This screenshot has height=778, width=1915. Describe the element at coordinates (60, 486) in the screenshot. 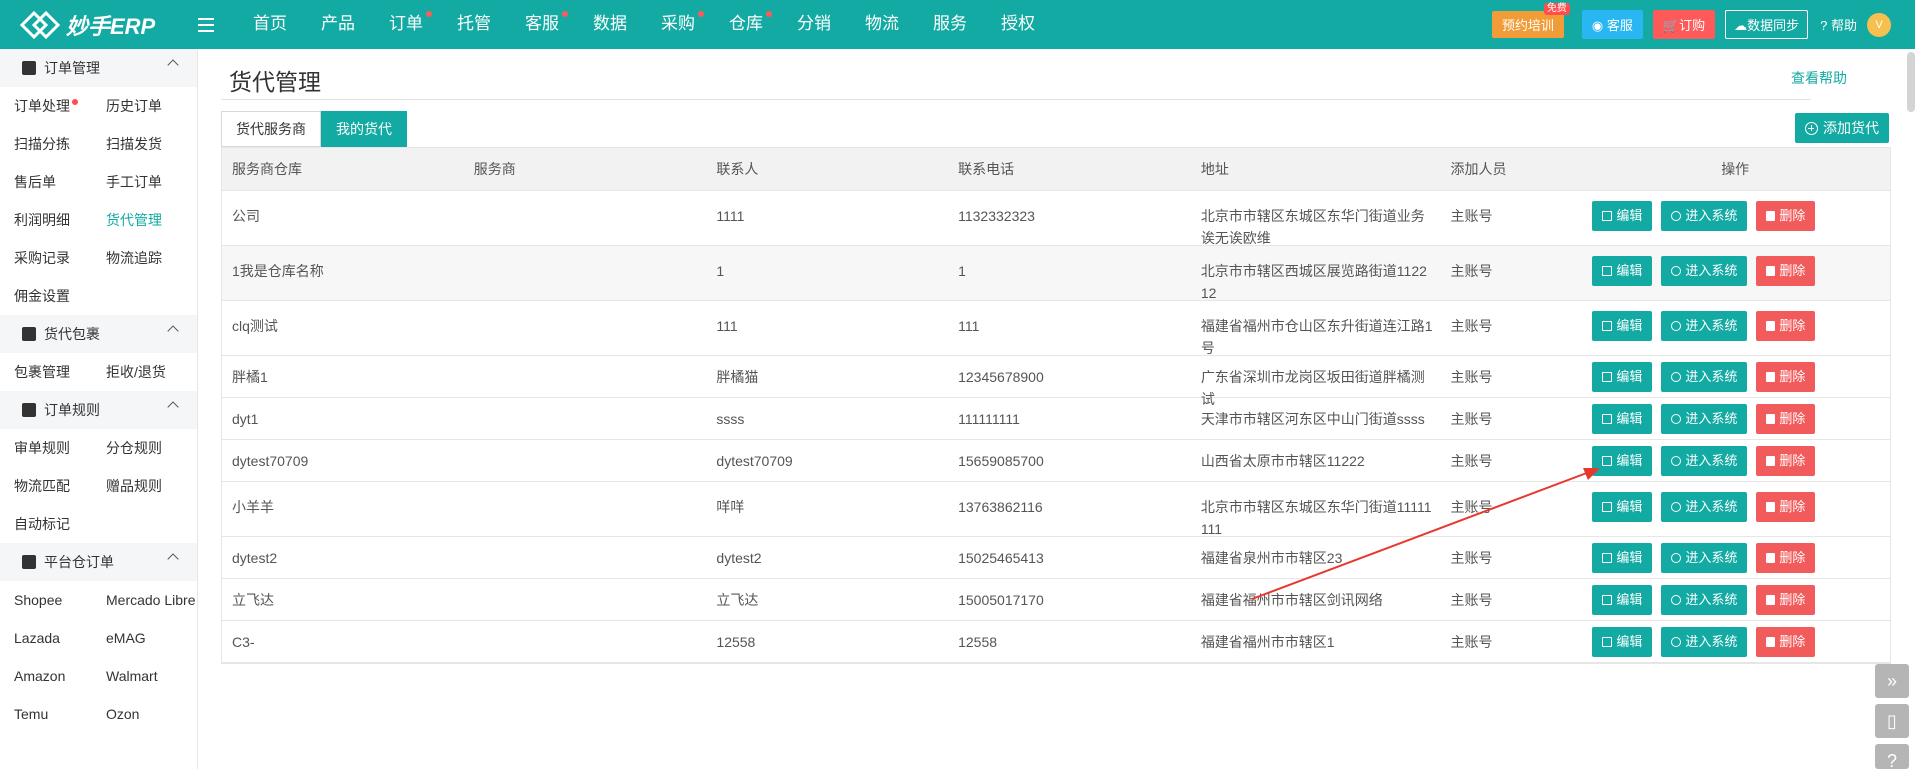

I see `sidebar-item: 物流匹配` at that location.